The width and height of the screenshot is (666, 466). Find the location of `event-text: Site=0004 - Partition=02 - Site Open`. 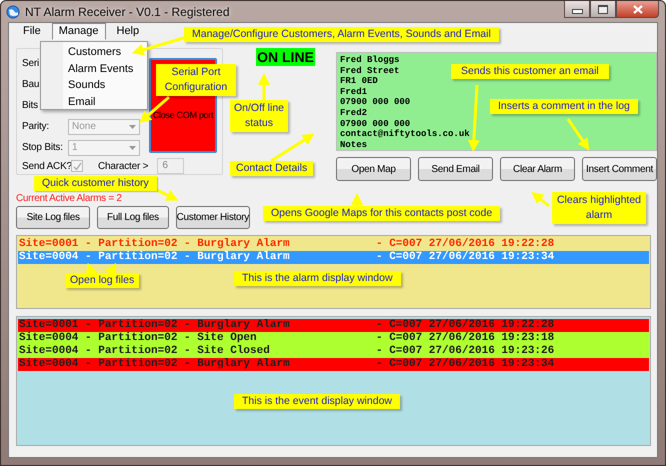

event-text: Site=0004 - Partition=02 - Site Open is located at coordinates (138, 338).